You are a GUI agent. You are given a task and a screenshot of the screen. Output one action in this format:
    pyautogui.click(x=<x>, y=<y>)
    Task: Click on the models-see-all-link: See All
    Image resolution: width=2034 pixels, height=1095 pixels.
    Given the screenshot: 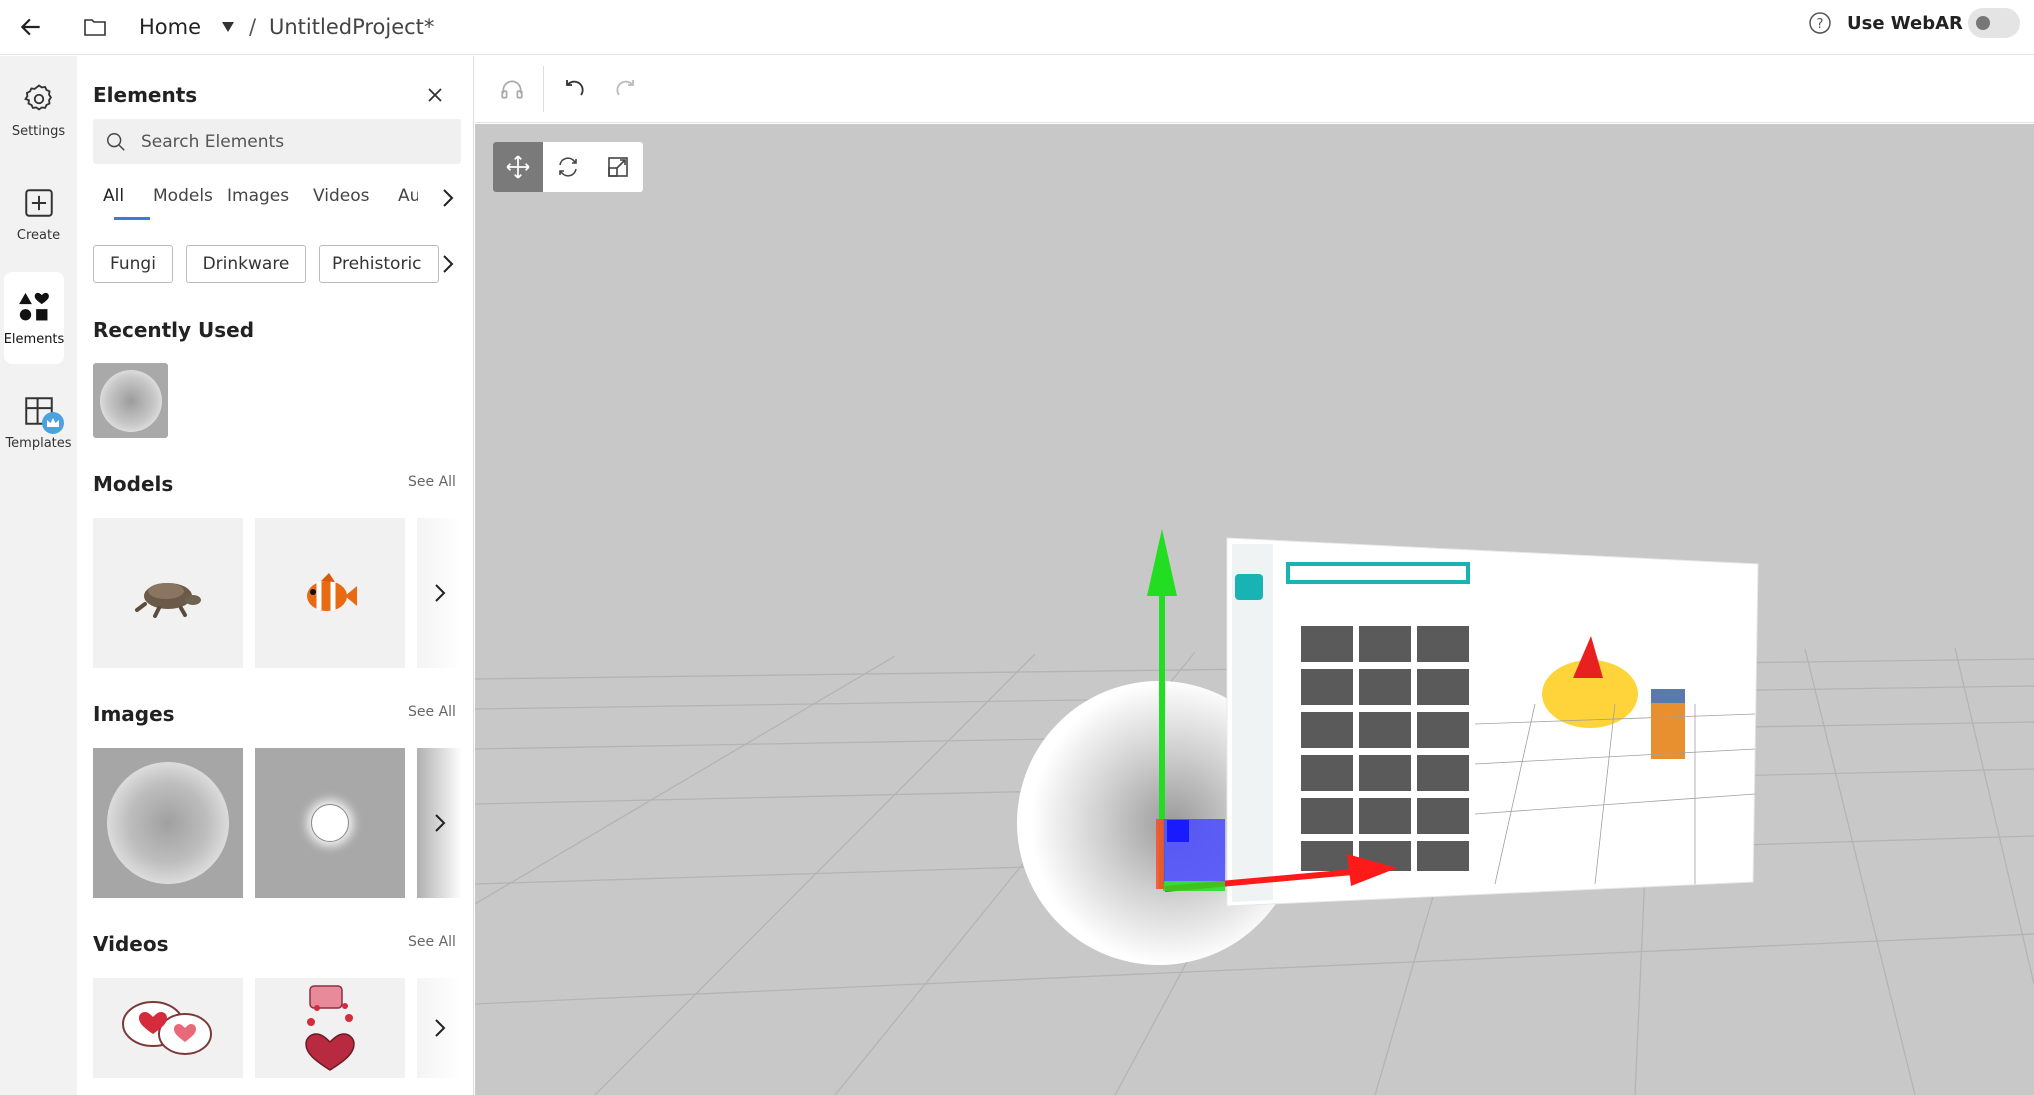 What is the action you would take?
    pyautogui.click(x=432, y=482)
    